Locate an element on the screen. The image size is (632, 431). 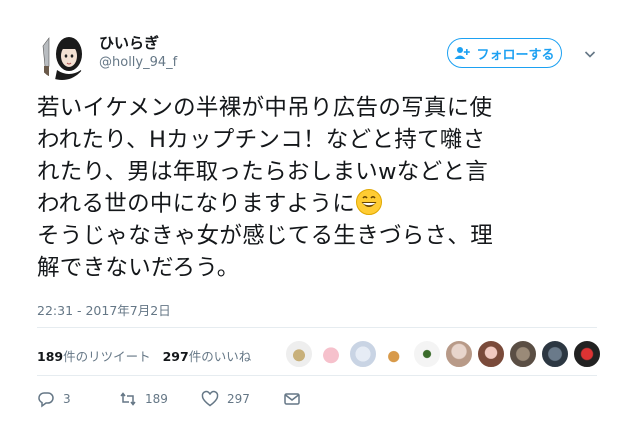
tweet-timestamp: 22:31 - 2017年7月2日 is located at coordinates (104, 309).